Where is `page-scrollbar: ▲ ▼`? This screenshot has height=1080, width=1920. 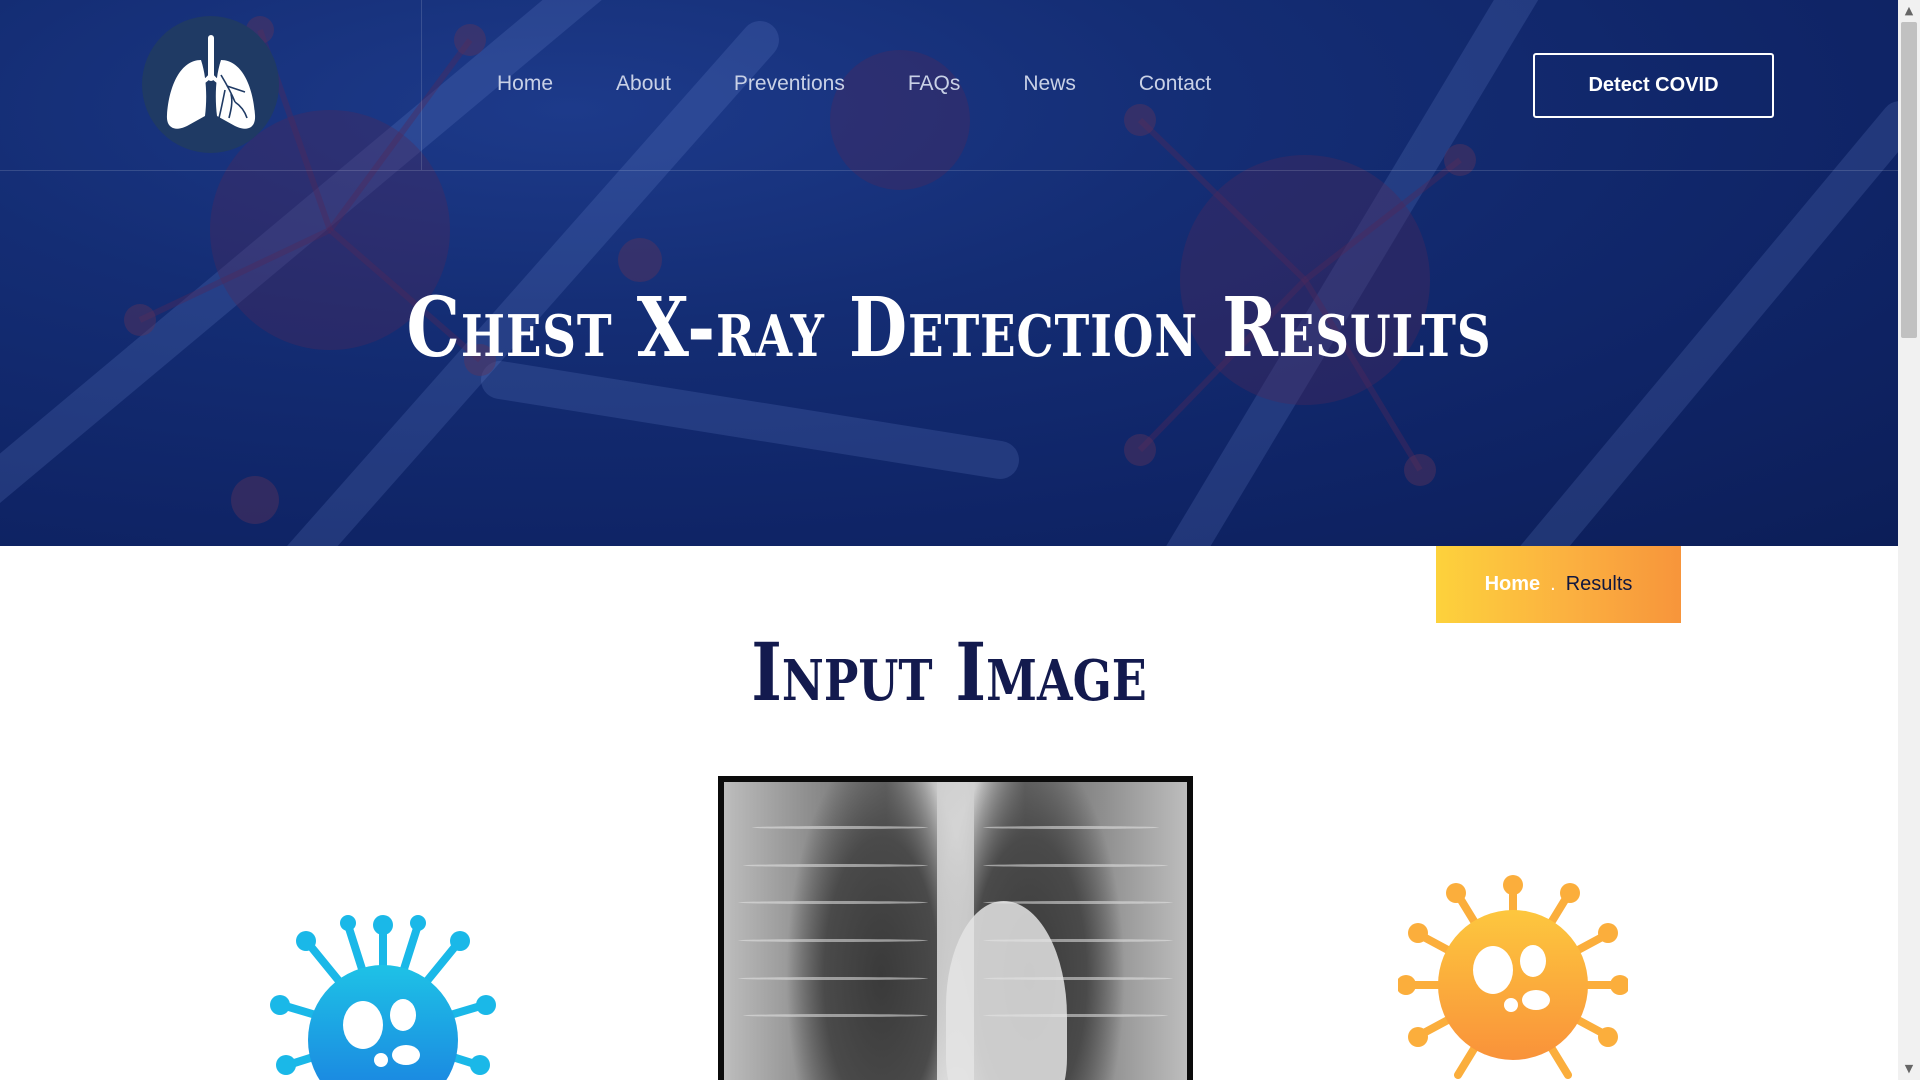
page-scrollbar: ▲ ▼ is located at coordinates (1909, 540).